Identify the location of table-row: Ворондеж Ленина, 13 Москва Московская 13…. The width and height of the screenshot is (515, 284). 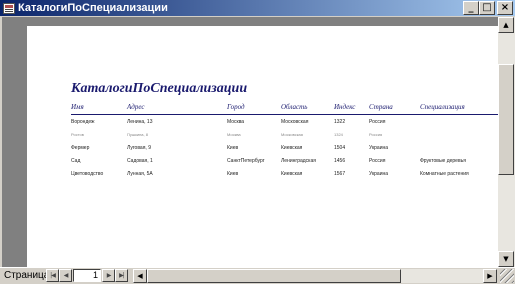
(262, 125).